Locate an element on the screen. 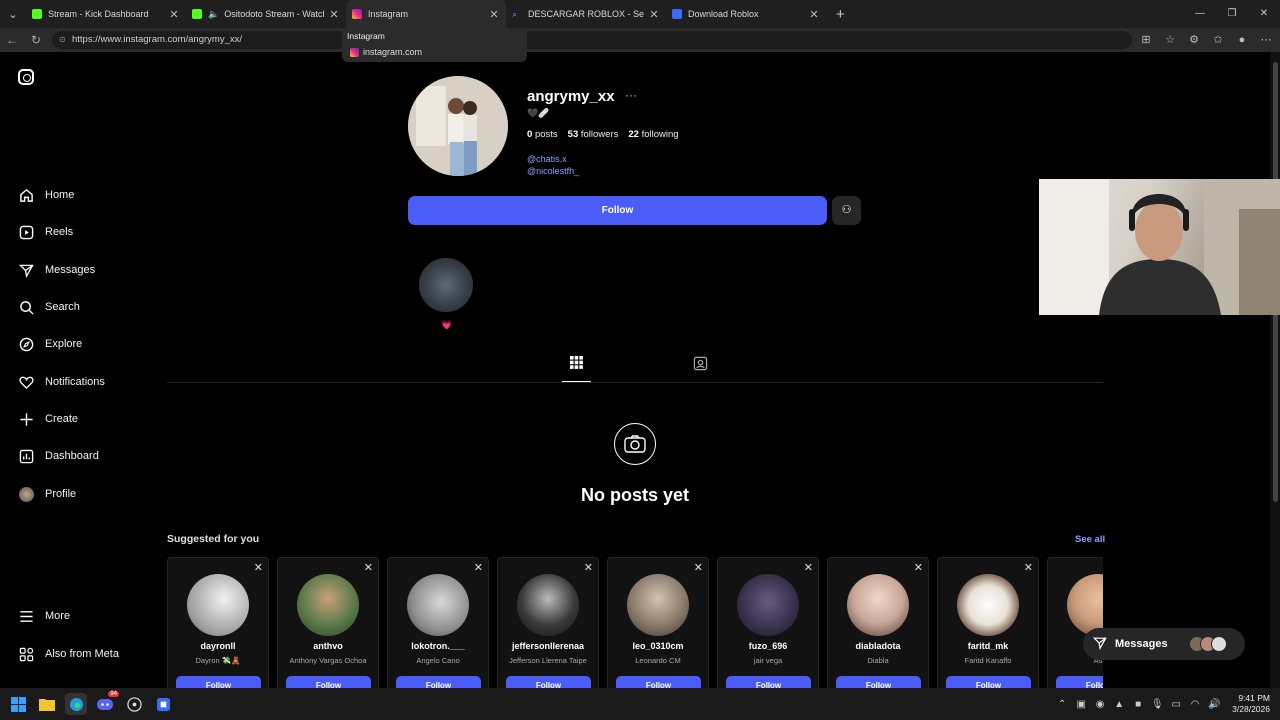 Image resolution: width=1280 pixels, height=720 pixels. network-icon: ▭ is located at coordinates (1176, 704).